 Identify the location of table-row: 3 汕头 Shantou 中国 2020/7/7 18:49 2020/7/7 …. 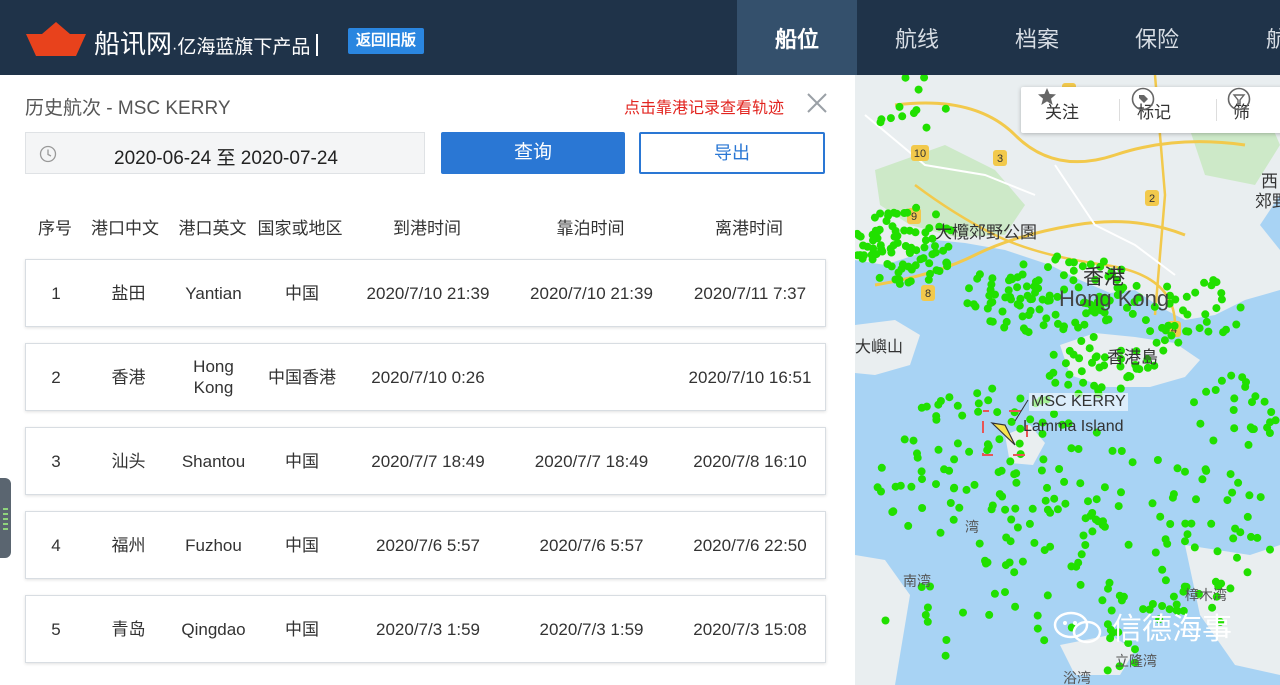
(425, 461).